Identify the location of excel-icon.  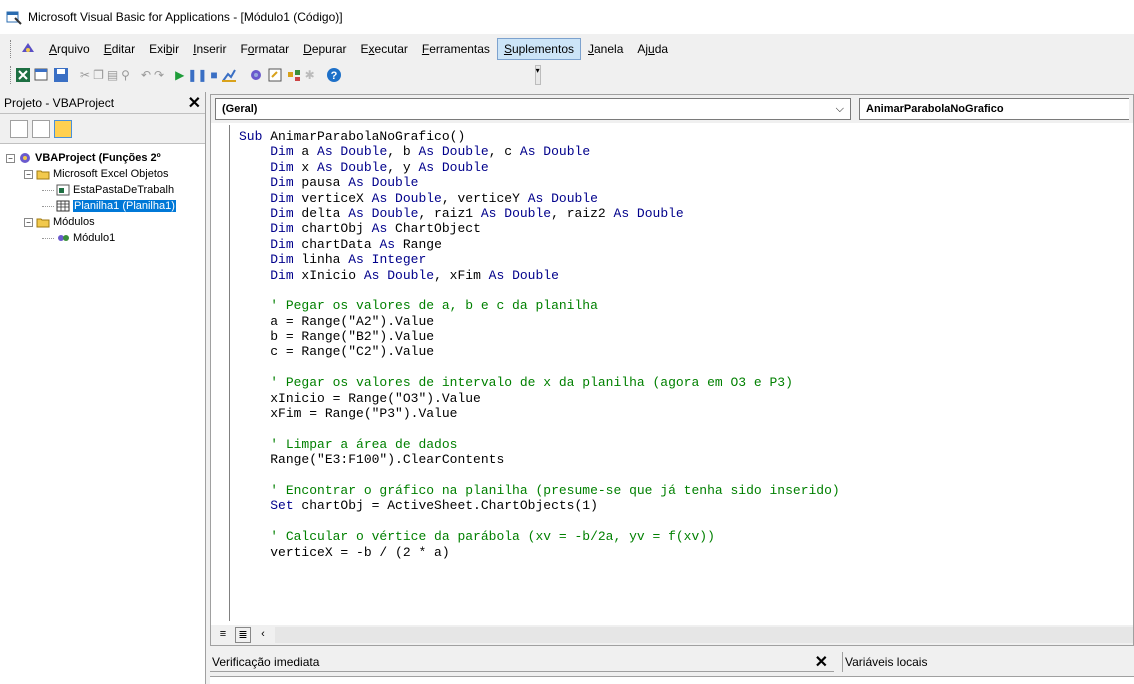
(23, 75).